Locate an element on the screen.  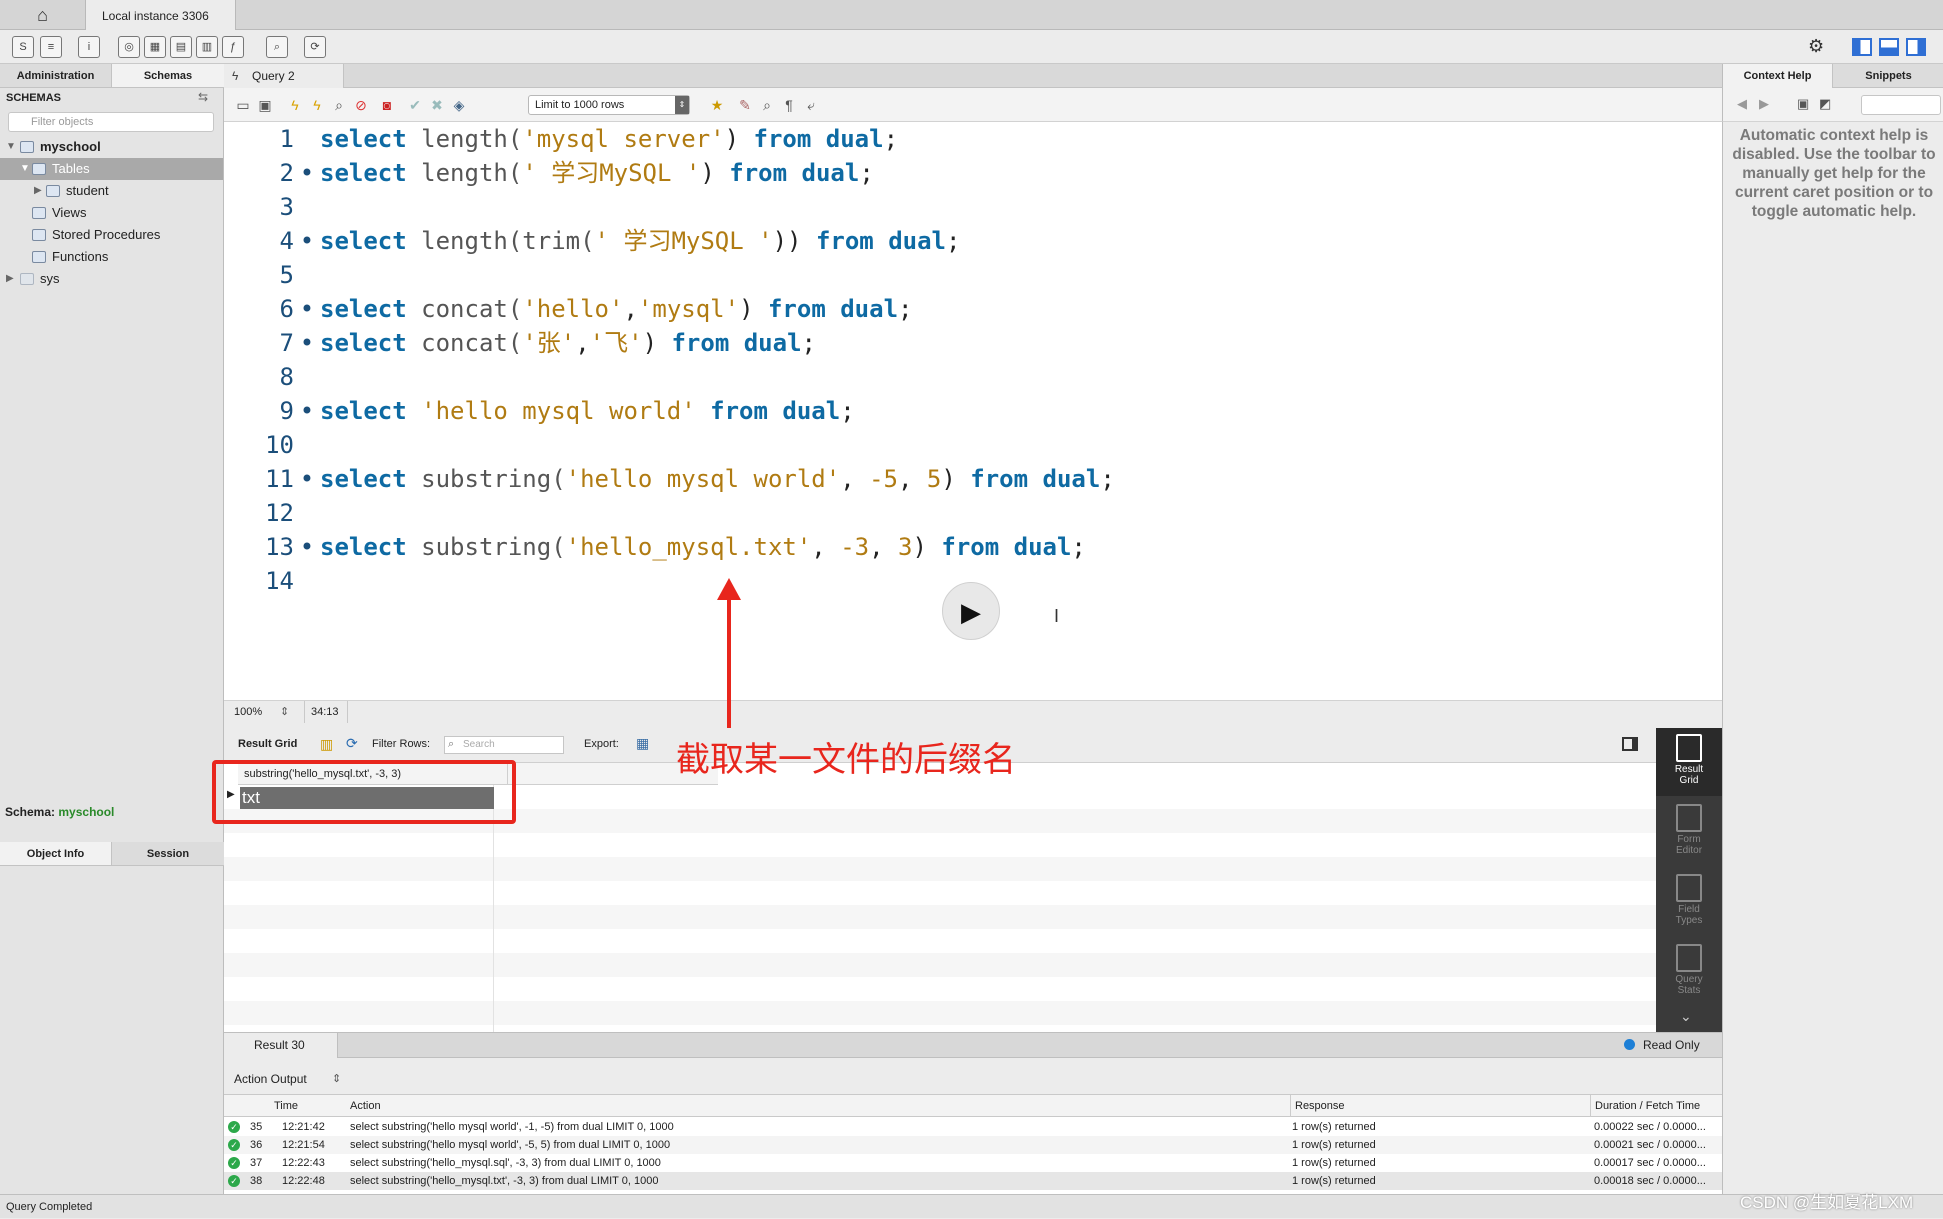
cursor-position: 34:13 is located at coordinates (326, 712).